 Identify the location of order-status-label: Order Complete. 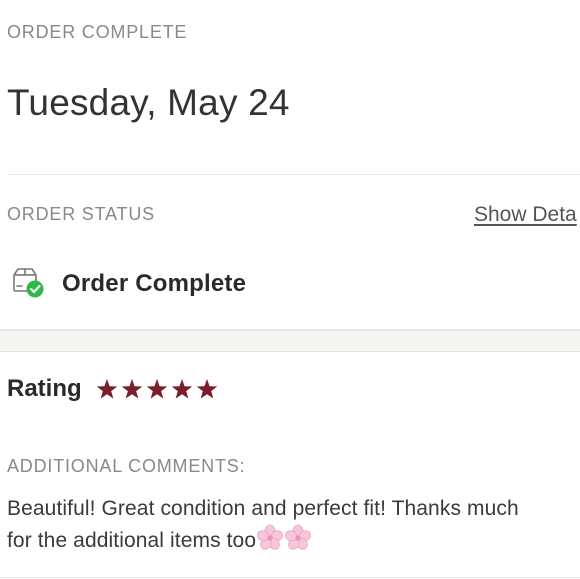
(154, 283).